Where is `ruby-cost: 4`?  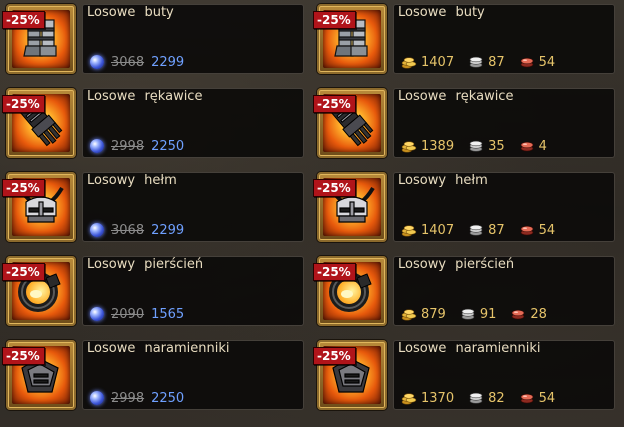 ruby-cost: 4 is located at coordinates (533, 146).